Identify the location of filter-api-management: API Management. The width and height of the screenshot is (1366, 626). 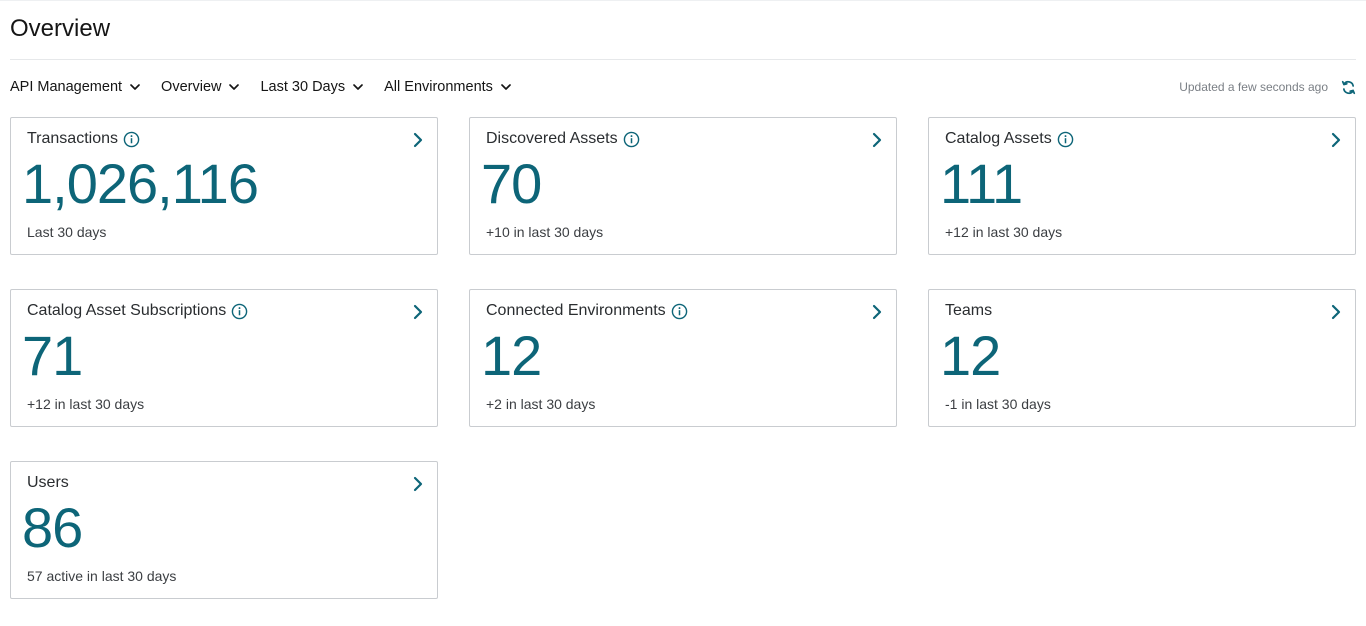
(75, 87).